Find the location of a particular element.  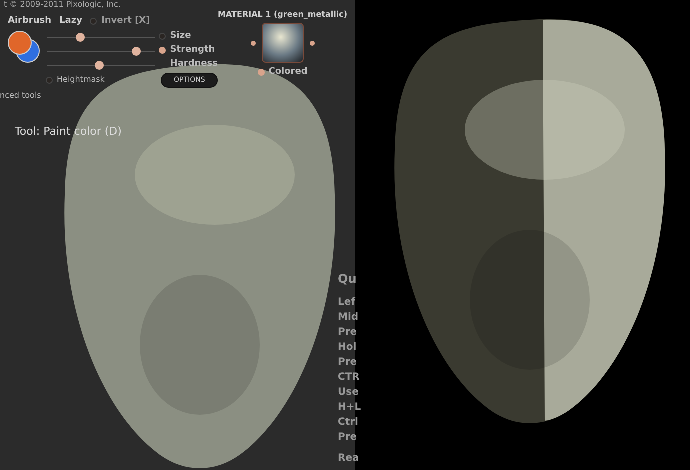

help-line: CTR is located at coordinates (349, 378).